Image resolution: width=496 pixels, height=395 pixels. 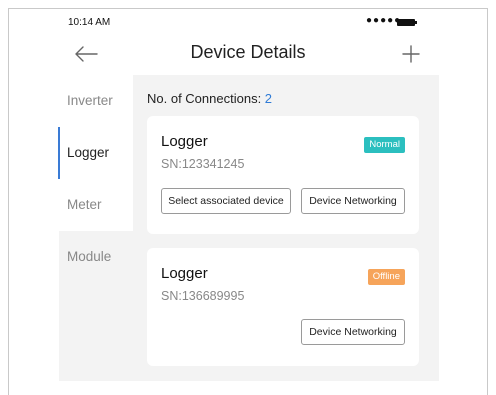 What do you see at coordinates (203, 164) in the screenshot?
I see `device-serial: SN:123341245` at bounding box center [203, 164].